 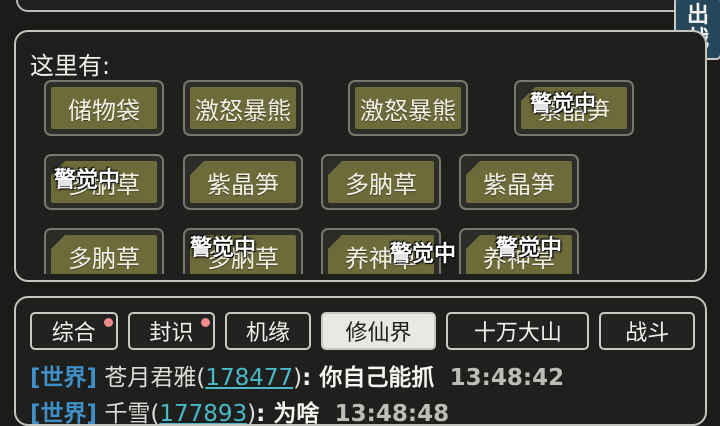 I want to click on tab-battle: 战斗, so click(x=647, y=331).